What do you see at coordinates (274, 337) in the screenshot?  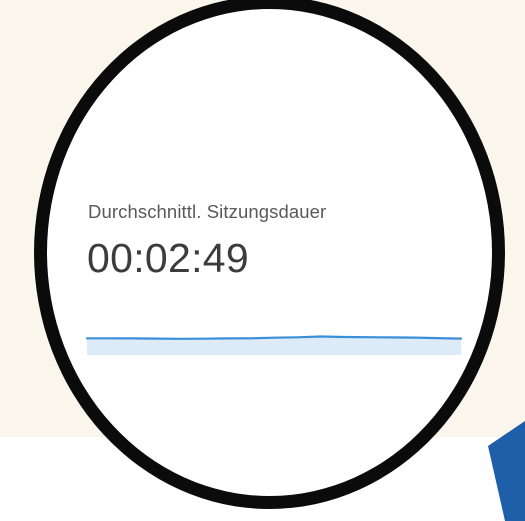 I see `sparkline-line` at bounding box center [274, 337].